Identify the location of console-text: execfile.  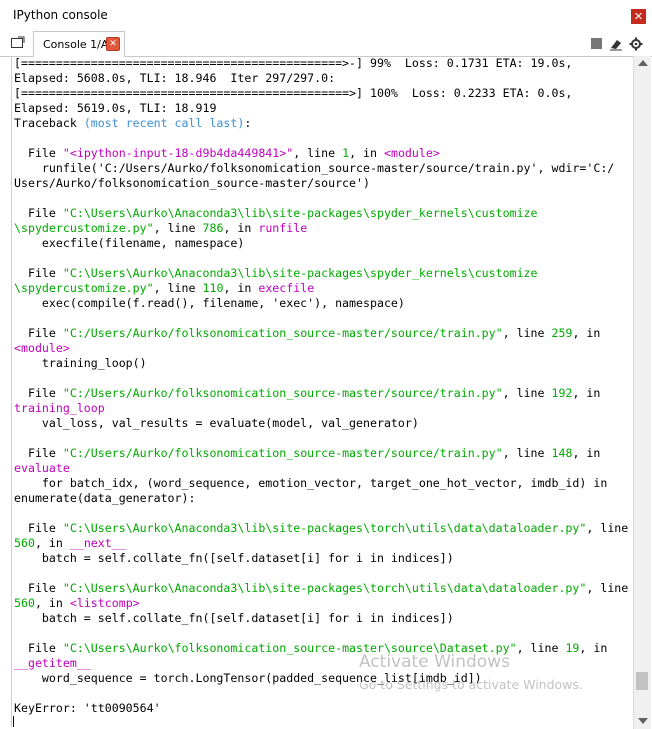
(286, 288).